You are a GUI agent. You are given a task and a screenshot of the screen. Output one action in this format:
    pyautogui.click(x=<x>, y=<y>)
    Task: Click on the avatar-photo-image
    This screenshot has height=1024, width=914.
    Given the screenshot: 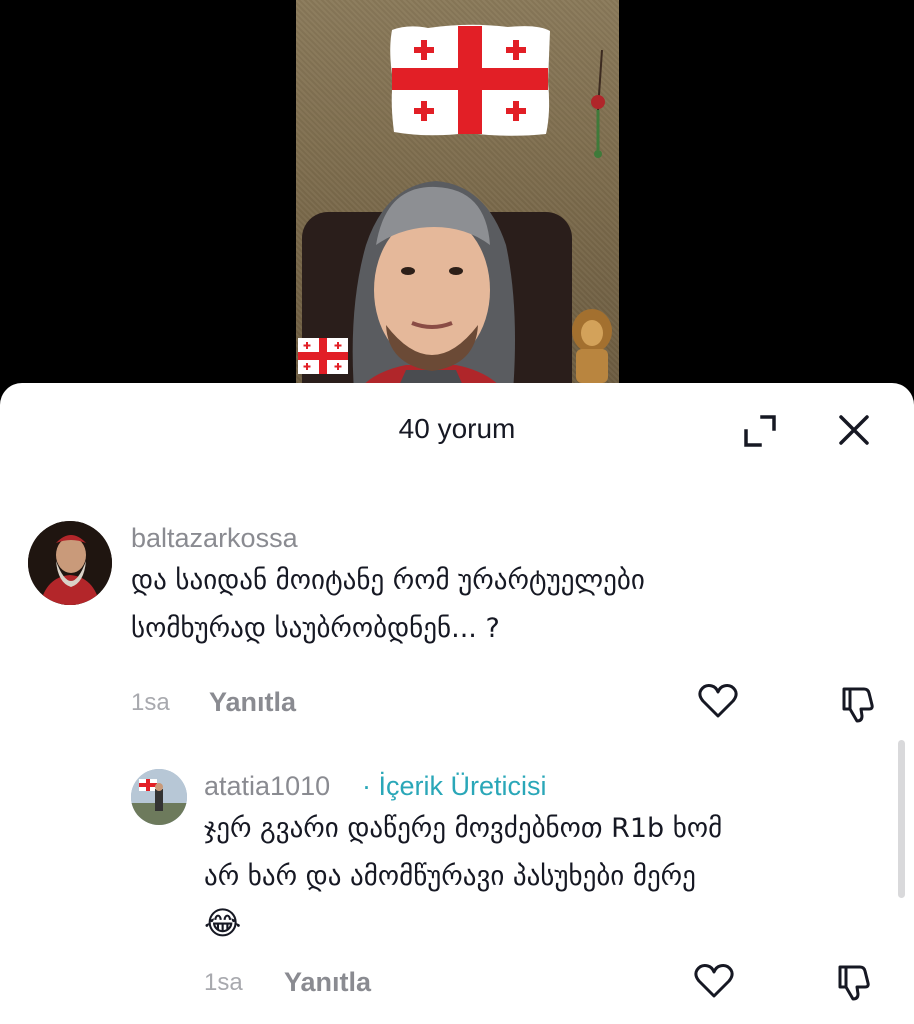 What is the action you would take?
    pyautogui.click(x=159, y=797)
    